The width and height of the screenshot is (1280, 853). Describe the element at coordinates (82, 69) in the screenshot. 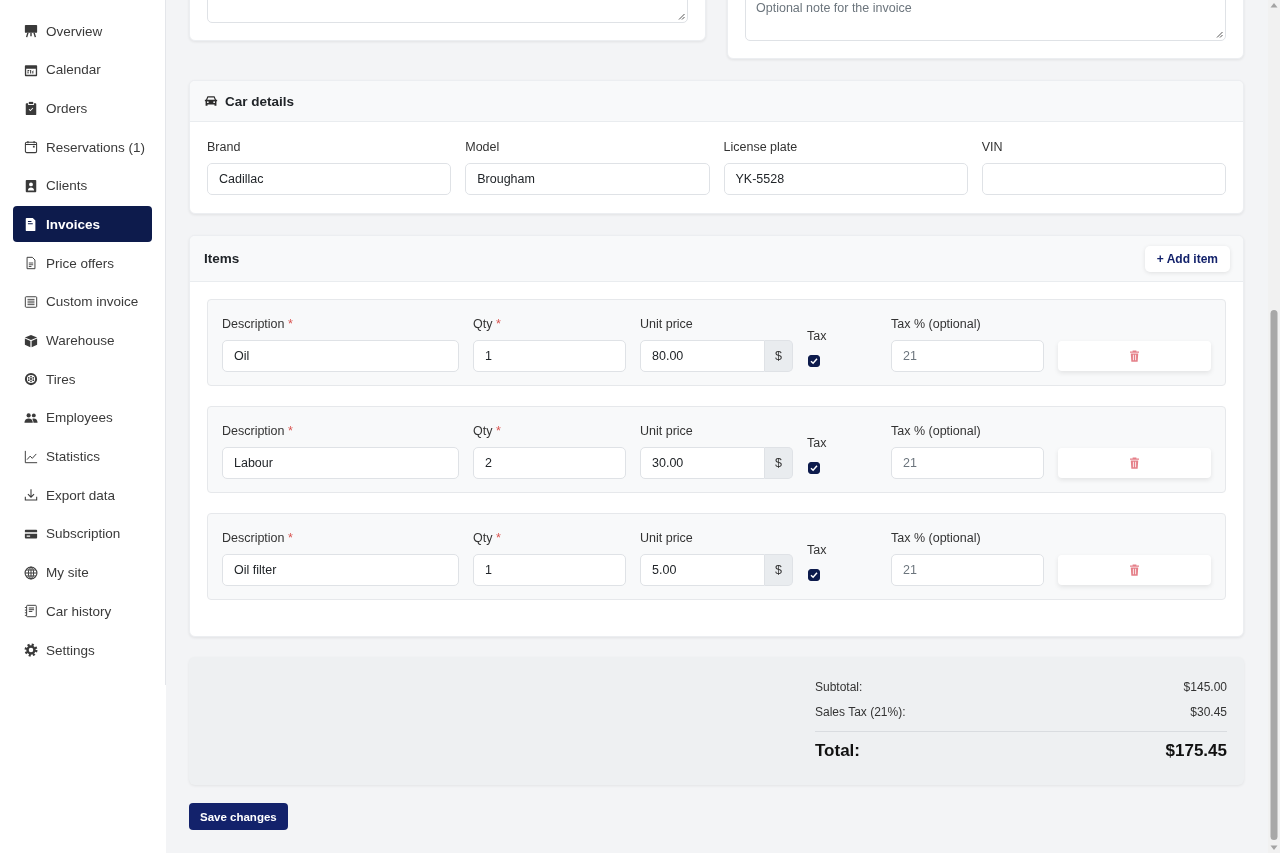

I see `sidebar-item: Calendar` at that location.